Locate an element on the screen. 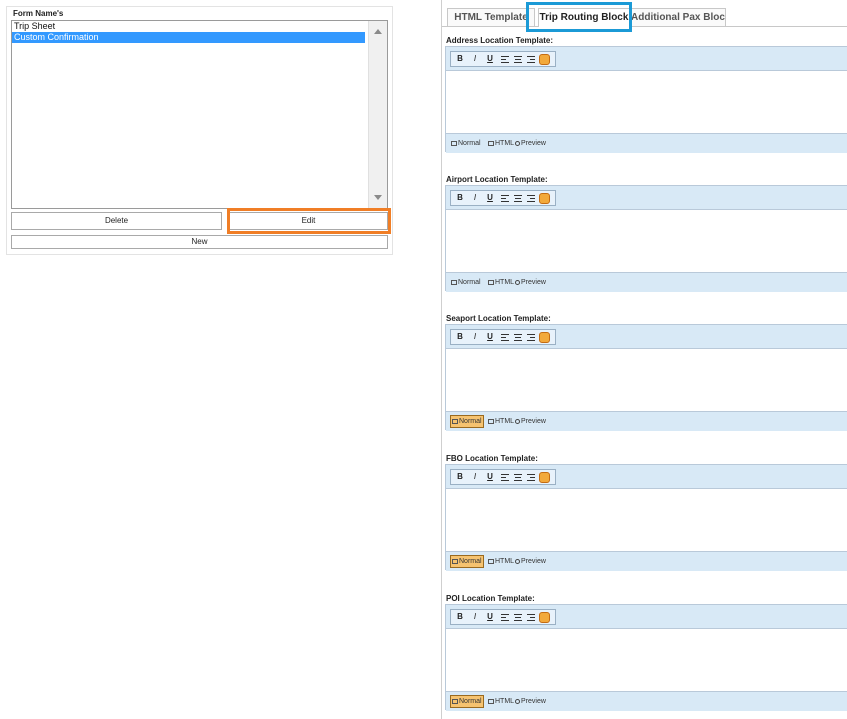 This screenshot has width=847, height=719. section-title: POI Location Template: is located at coordinates (490, 598).